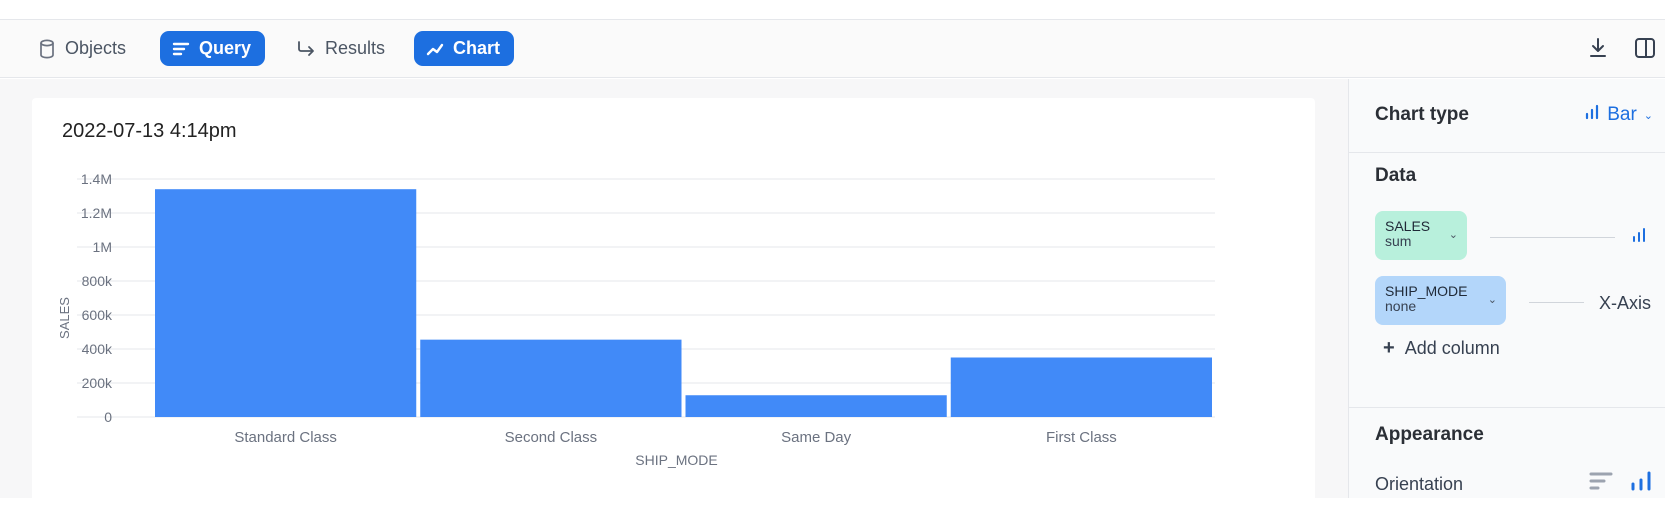 The width and height of the screenshot is (1665, 508). What do you see at coordinates (1452, 348) in the screenshot?
I see `add-column-label: Add column` at bounding box center [1452, 348].